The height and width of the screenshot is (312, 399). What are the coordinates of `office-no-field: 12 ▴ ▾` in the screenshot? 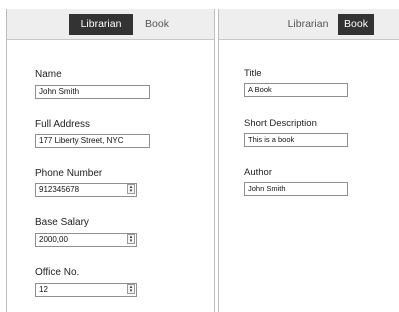 It's located at (86, 290).